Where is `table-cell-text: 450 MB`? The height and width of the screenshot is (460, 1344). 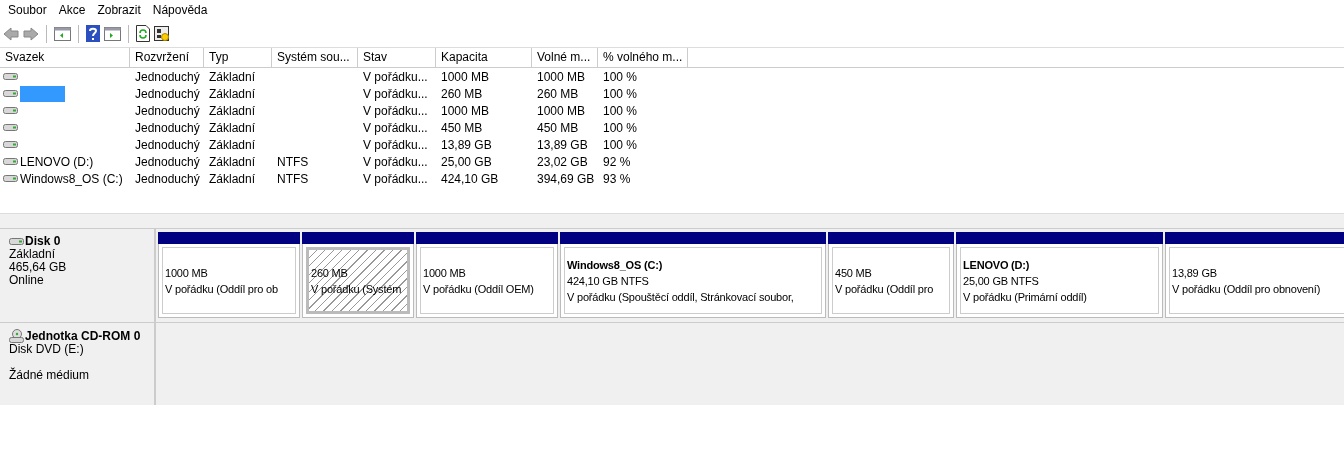
table-cell-text: 450 MB is located at coordinates (558, 127).